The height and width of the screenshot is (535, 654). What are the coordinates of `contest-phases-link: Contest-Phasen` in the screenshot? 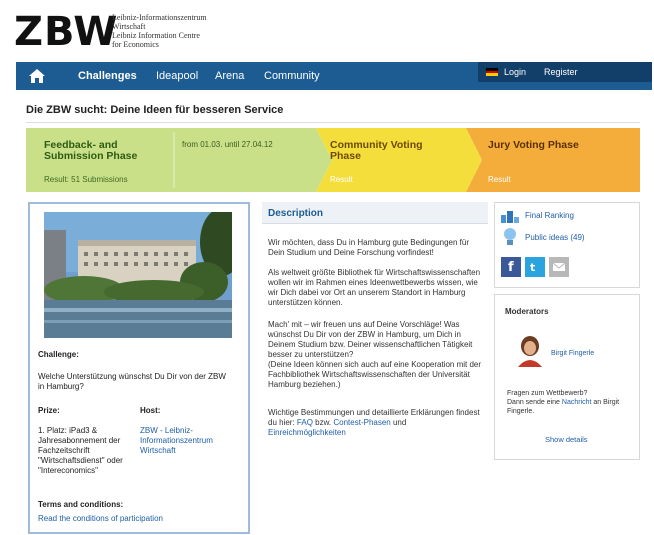 It's located at (361, 422).